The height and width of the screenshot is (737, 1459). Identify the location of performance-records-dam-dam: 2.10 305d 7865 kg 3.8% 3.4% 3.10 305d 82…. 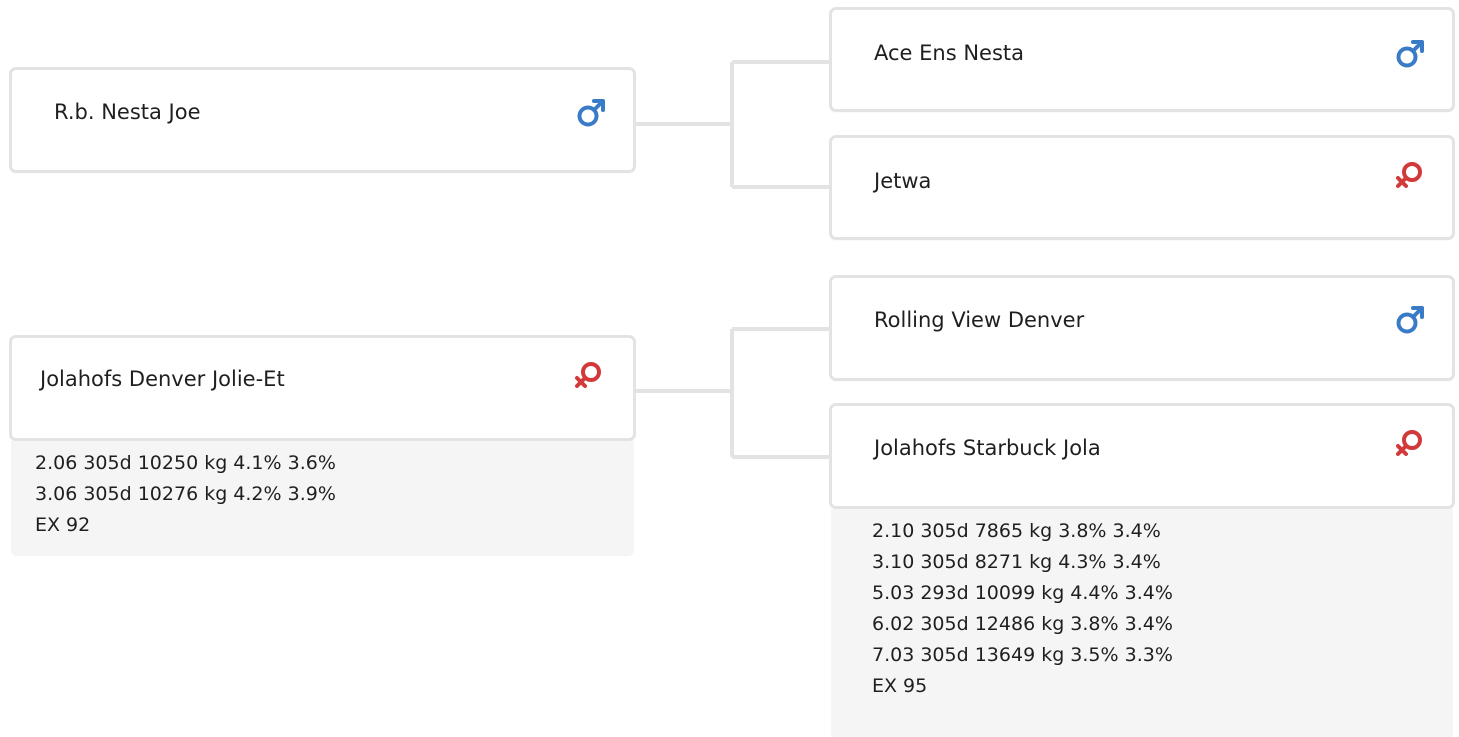
(1142, 623).